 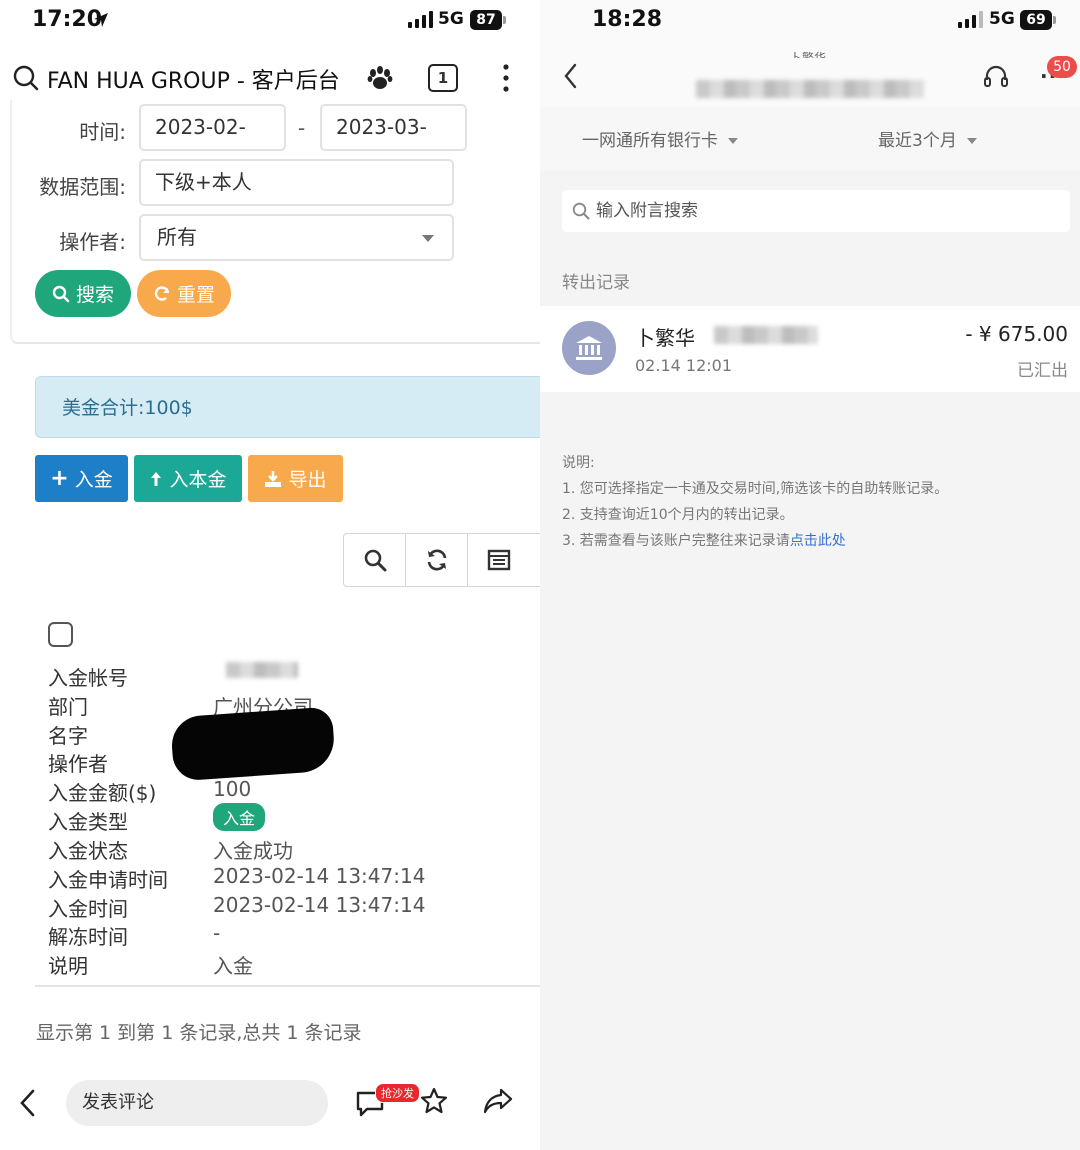 I want to click on status-bar: 17:20 5G 87, so click(x=270, y=21).